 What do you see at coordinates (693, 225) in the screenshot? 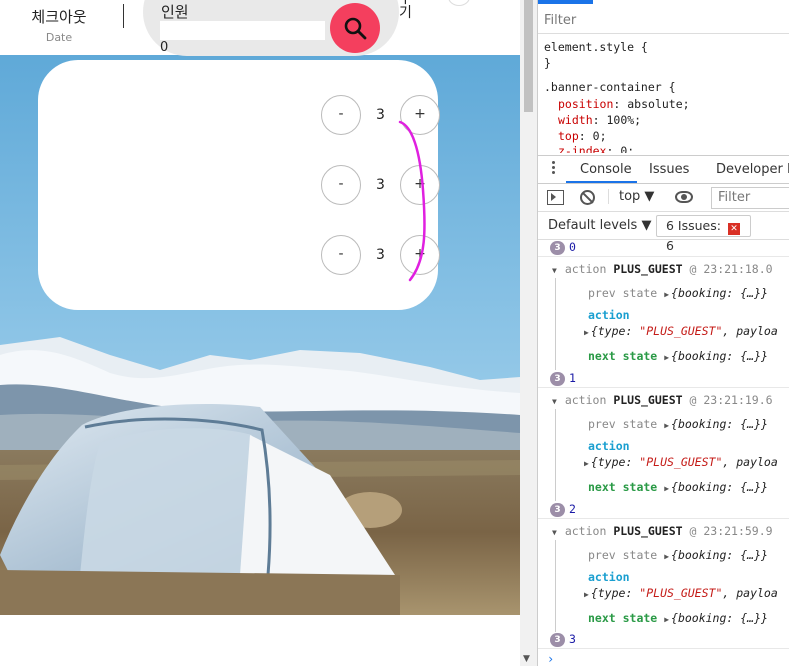
I see `issues-label: 6 Issues:` at bounding box center [693, 225].